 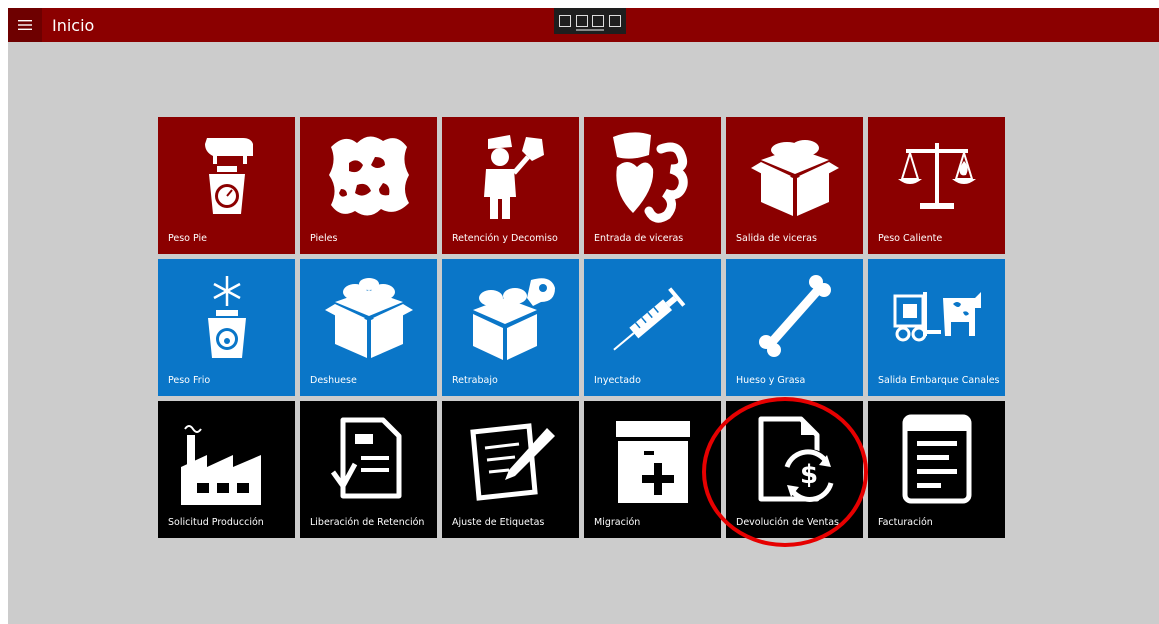 I want to click on tile-label: Peso Frio, so click(x=189, y=380).